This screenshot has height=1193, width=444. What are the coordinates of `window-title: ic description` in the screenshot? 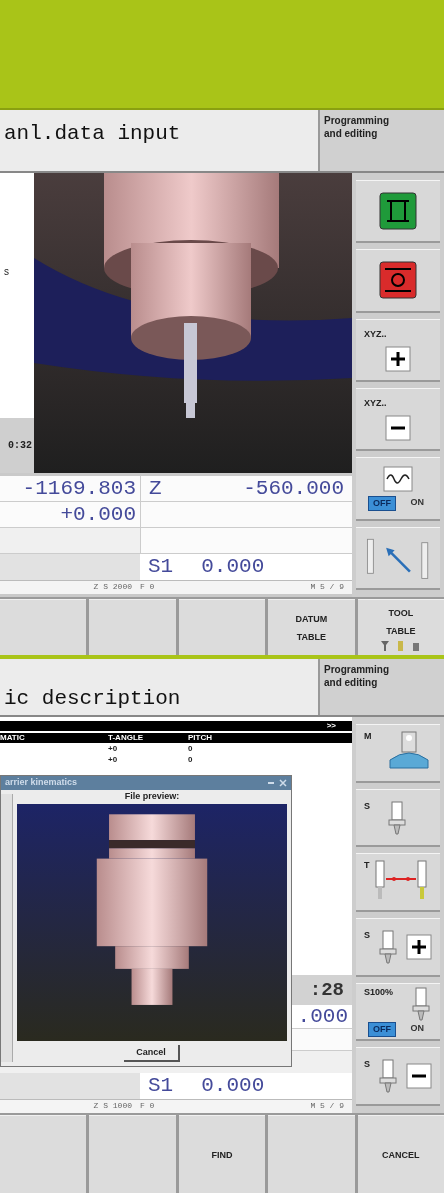 It's located at (92, 699).